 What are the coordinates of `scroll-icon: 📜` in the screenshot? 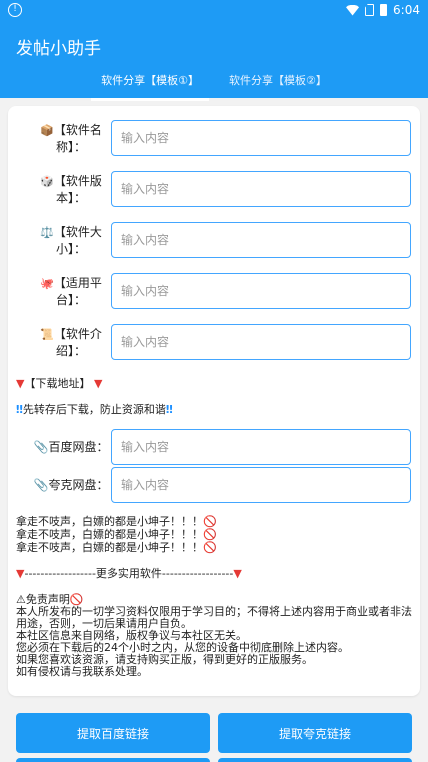 It's located at (47, 334).